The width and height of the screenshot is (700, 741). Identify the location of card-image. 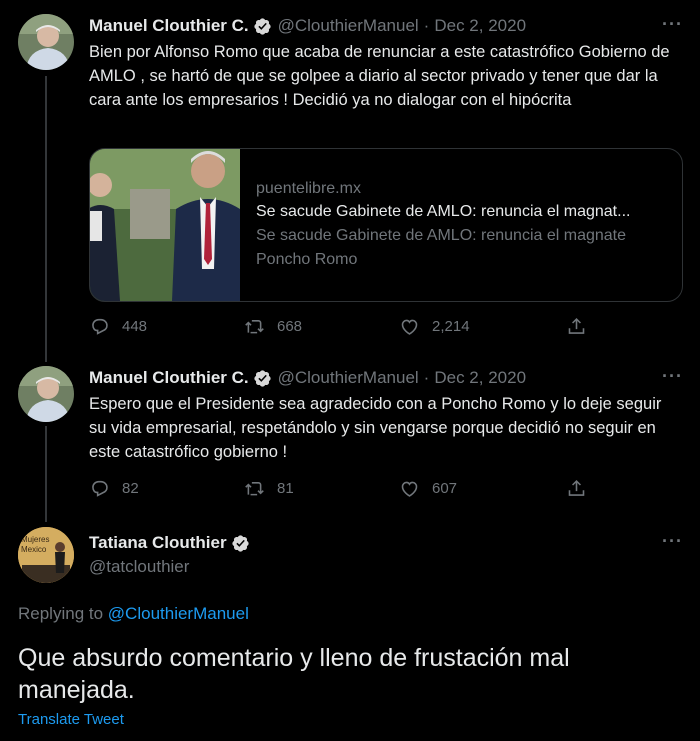
(165, 225).